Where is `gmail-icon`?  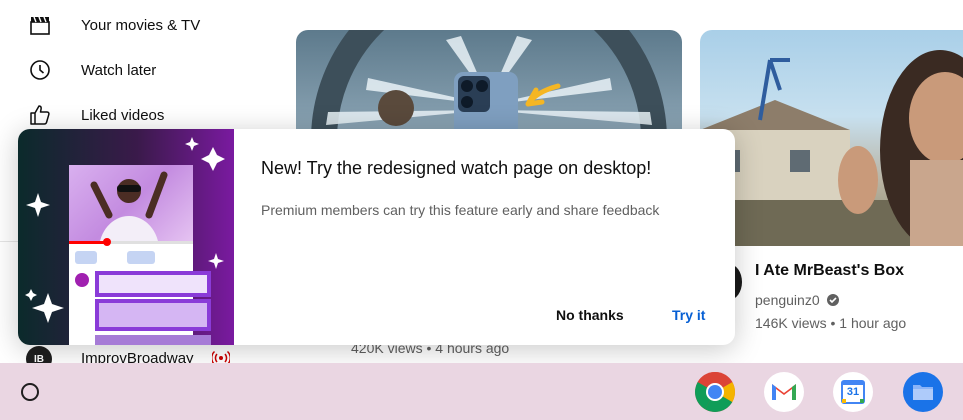 gmail-icon is located at coordinates (784, 392).